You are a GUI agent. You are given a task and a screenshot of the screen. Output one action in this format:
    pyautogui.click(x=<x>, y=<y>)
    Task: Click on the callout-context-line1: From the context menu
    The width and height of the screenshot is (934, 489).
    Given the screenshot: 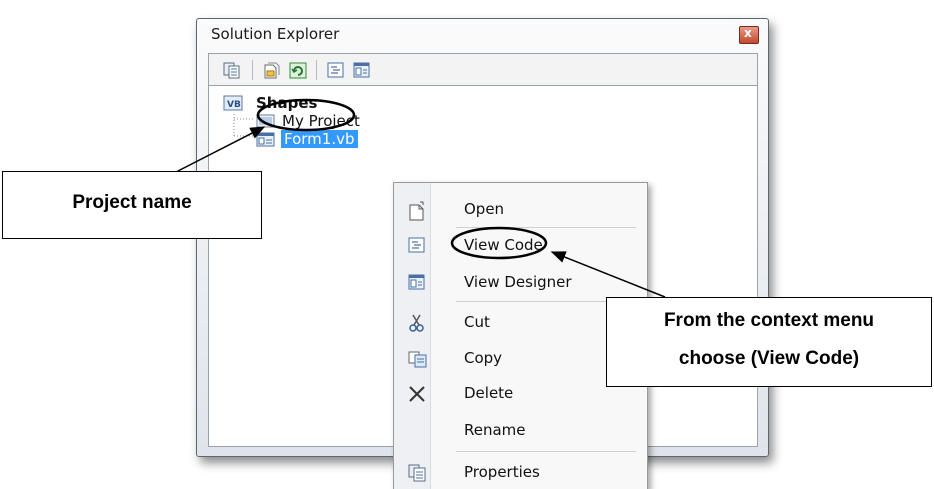 What is the action you would take?
    pyautogui.click(x=769, y=320)
    